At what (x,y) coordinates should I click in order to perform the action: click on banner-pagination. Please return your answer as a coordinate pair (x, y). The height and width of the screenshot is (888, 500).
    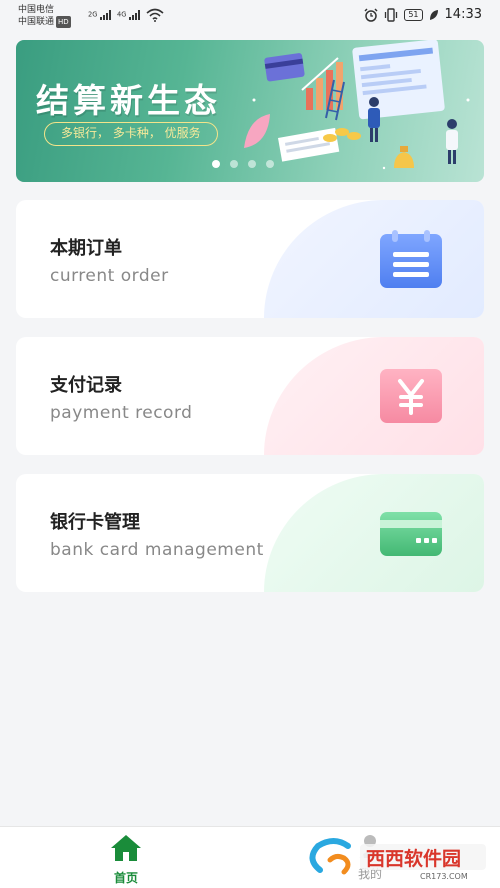
    Looking at the image, I should click on (243, 164).